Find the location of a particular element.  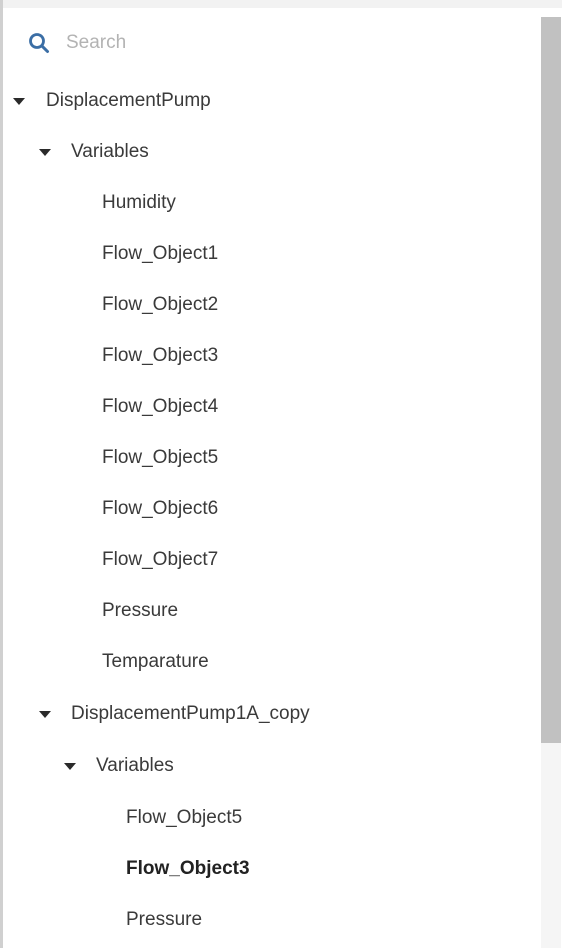

tree-leaf-item: Temparature is located at coordinates (155, 662).